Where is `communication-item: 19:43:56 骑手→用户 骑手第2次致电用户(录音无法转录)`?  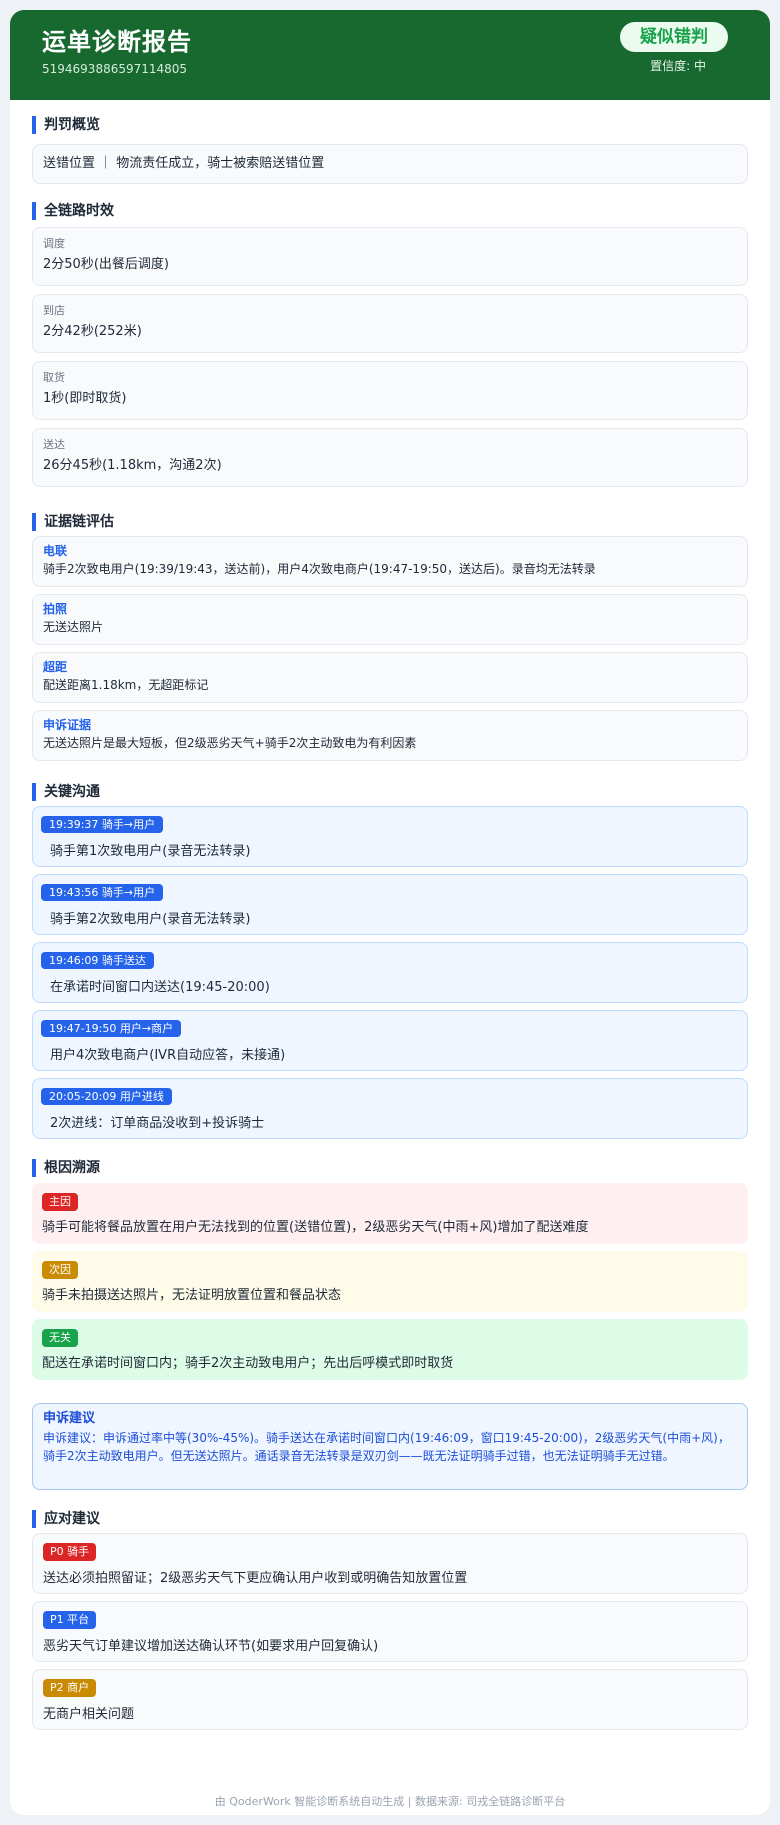
communication-item: 19:43:56 骑手→用户 骑手第2次致电用户(录音无法转录) is located at coordinates (390, 904).